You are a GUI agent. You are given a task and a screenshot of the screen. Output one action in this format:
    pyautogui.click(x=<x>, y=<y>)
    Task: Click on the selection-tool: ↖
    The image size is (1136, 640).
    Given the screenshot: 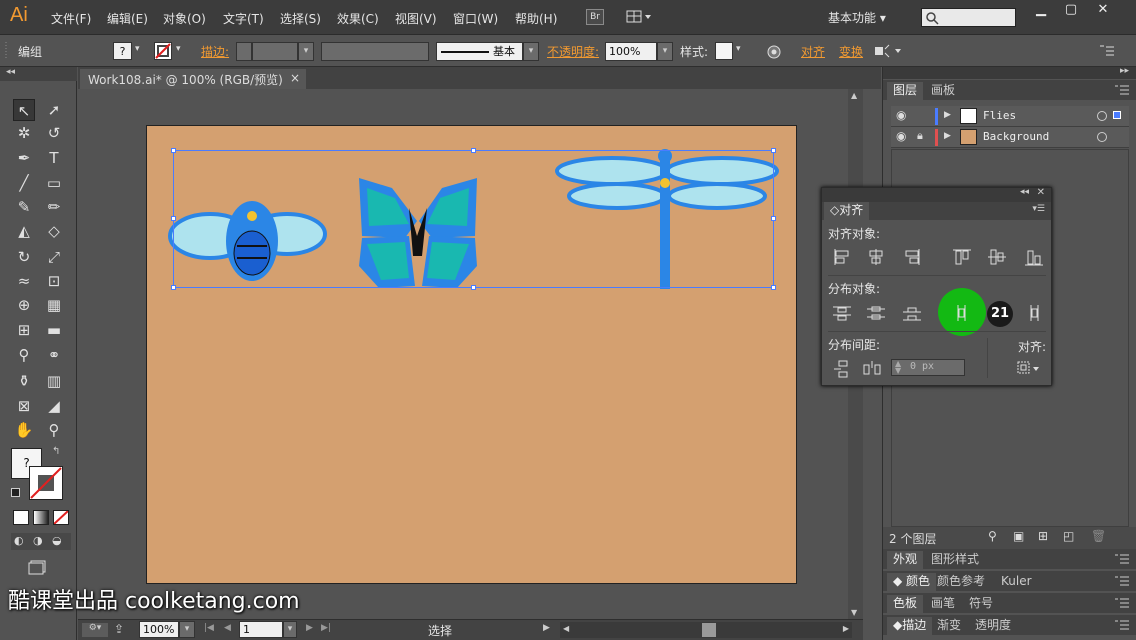 What is the action you would take?
    pyautogui.click(x=24, y=110)
    